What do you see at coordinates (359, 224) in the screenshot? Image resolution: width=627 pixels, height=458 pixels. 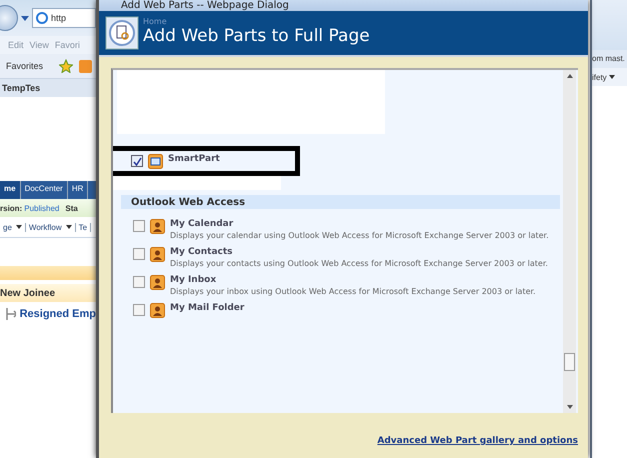 I see `web-part-name: My Calendar` at bounding box center [359, 224].